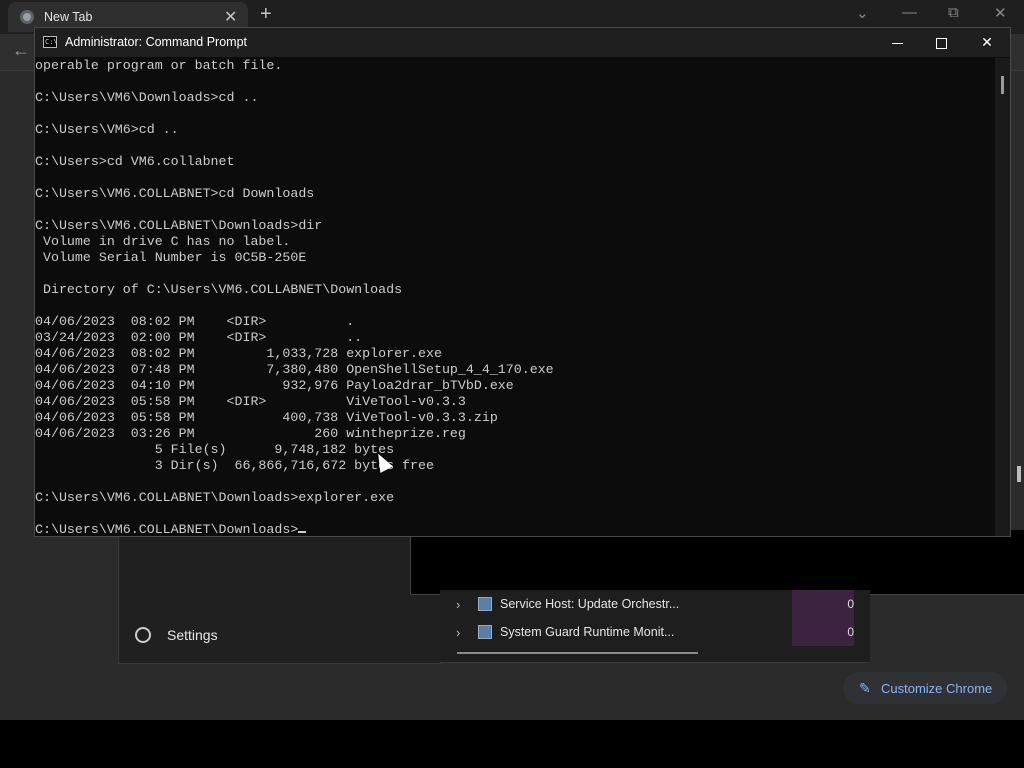 The image size is (1024, 768). I want to click on minimize-icon, so click(897, 43).